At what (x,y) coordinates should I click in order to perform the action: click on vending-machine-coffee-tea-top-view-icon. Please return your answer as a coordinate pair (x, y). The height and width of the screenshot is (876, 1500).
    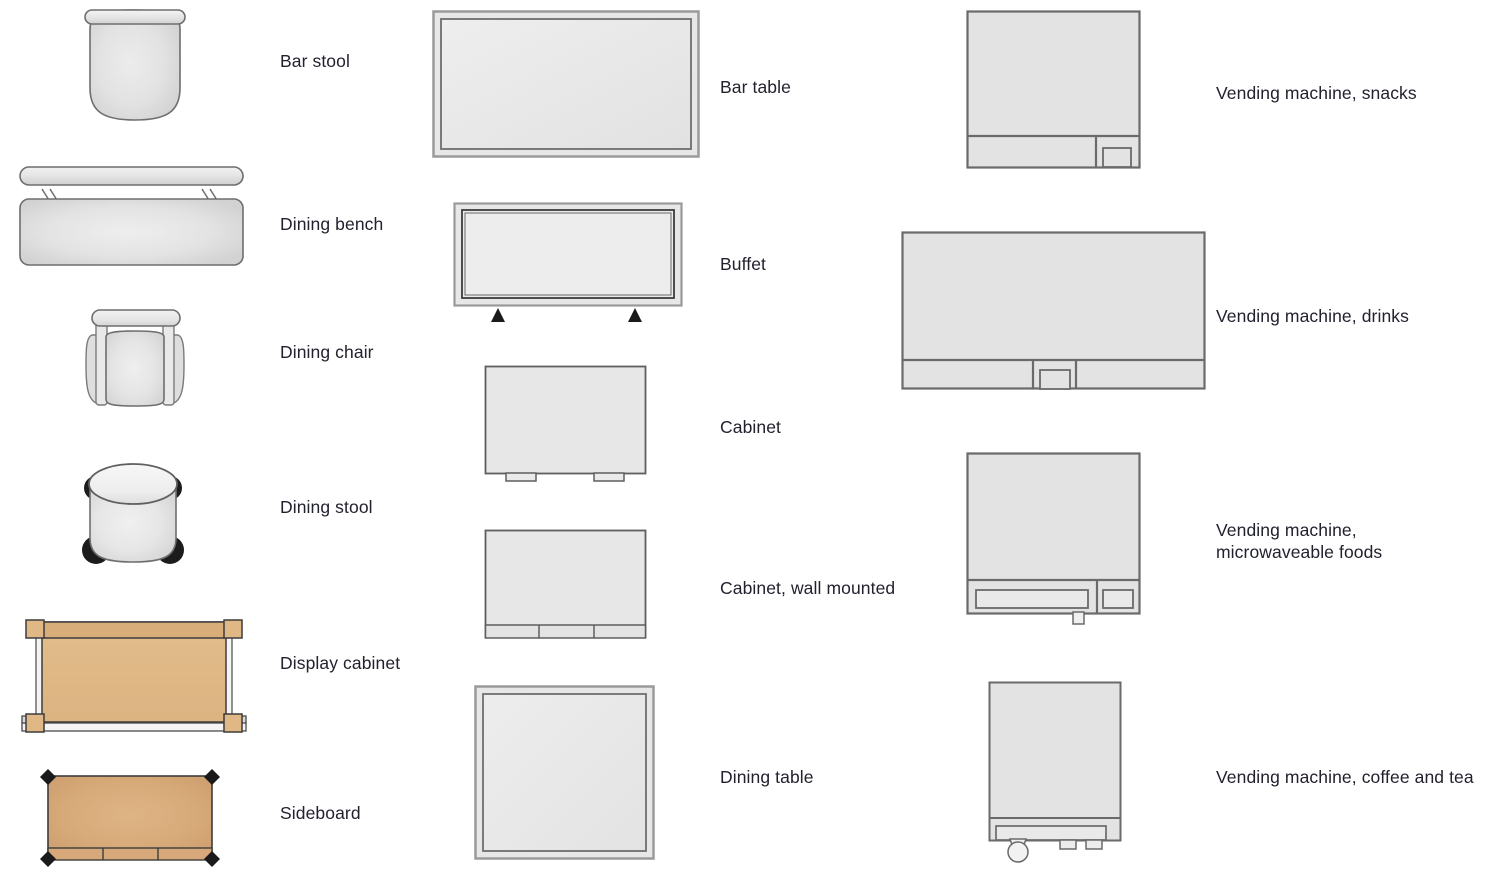
    Looking at the image, I should click on (1068, 773).